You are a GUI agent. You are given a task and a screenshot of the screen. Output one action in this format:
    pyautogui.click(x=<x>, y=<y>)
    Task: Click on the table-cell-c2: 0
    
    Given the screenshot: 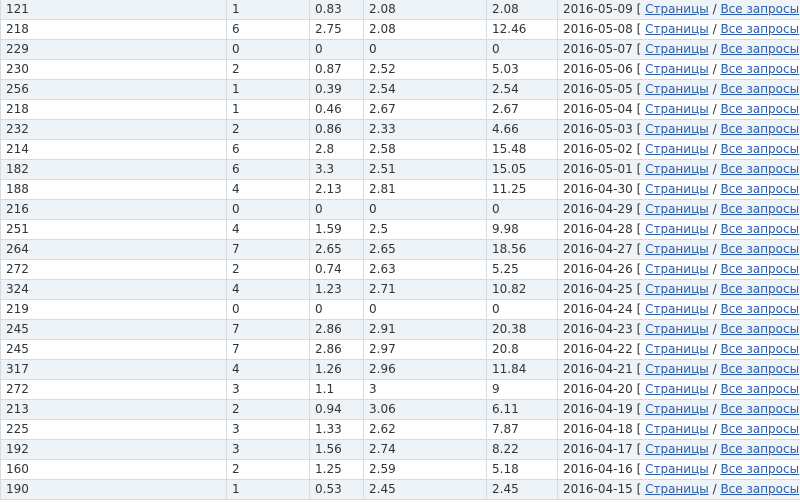 What is the action you would take?
    pyautogui.click(x=268, y=49)
    